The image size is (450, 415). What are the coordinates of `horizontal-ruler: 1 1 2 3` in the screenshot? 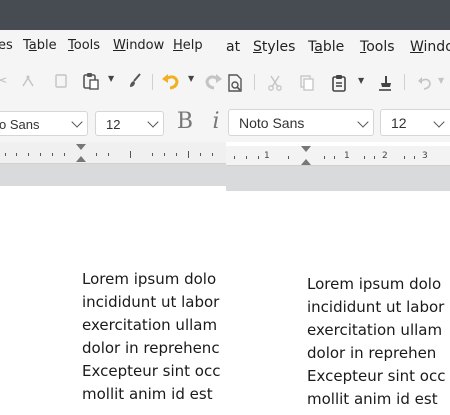 It's located at (338, 156).